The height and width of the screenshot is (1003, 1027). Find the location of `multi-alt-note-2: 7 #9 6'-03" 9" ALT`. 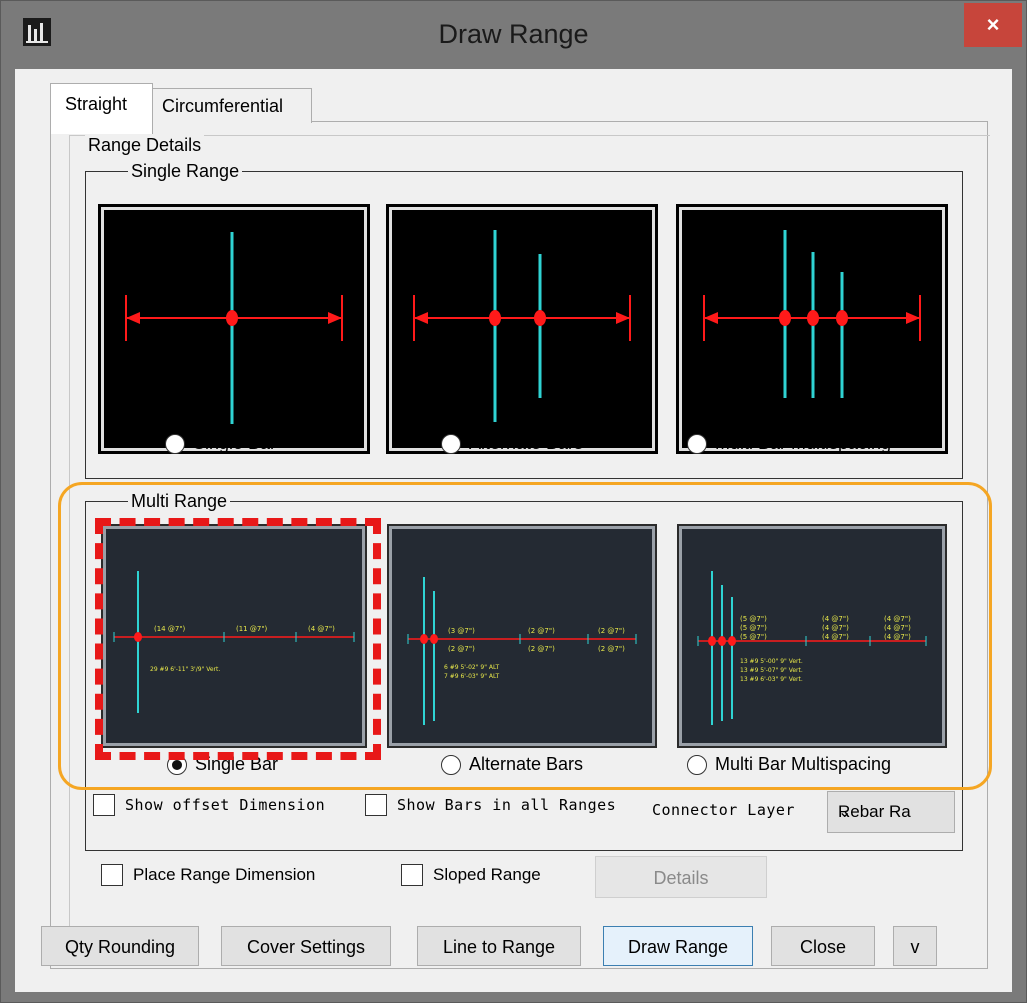

multi-alt-note-2: 7 #9 6'-03" 9" ALT is located at coordinates (472, 676).